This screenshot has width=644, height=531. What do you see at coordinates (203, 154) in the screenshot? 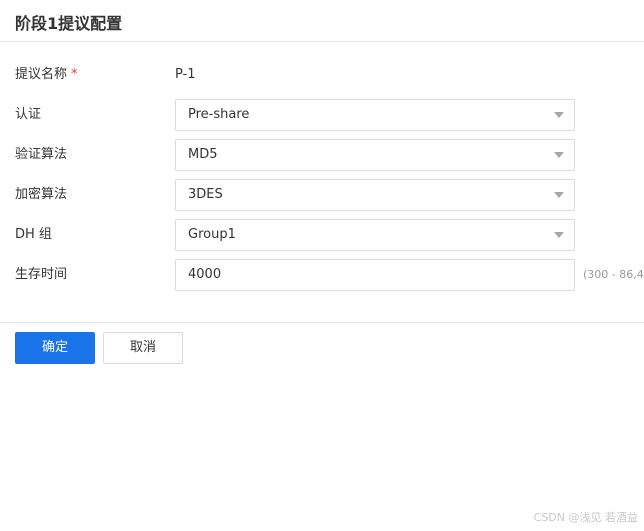
I see `hash-select-value: MD5` at bounding box center [203, 154].